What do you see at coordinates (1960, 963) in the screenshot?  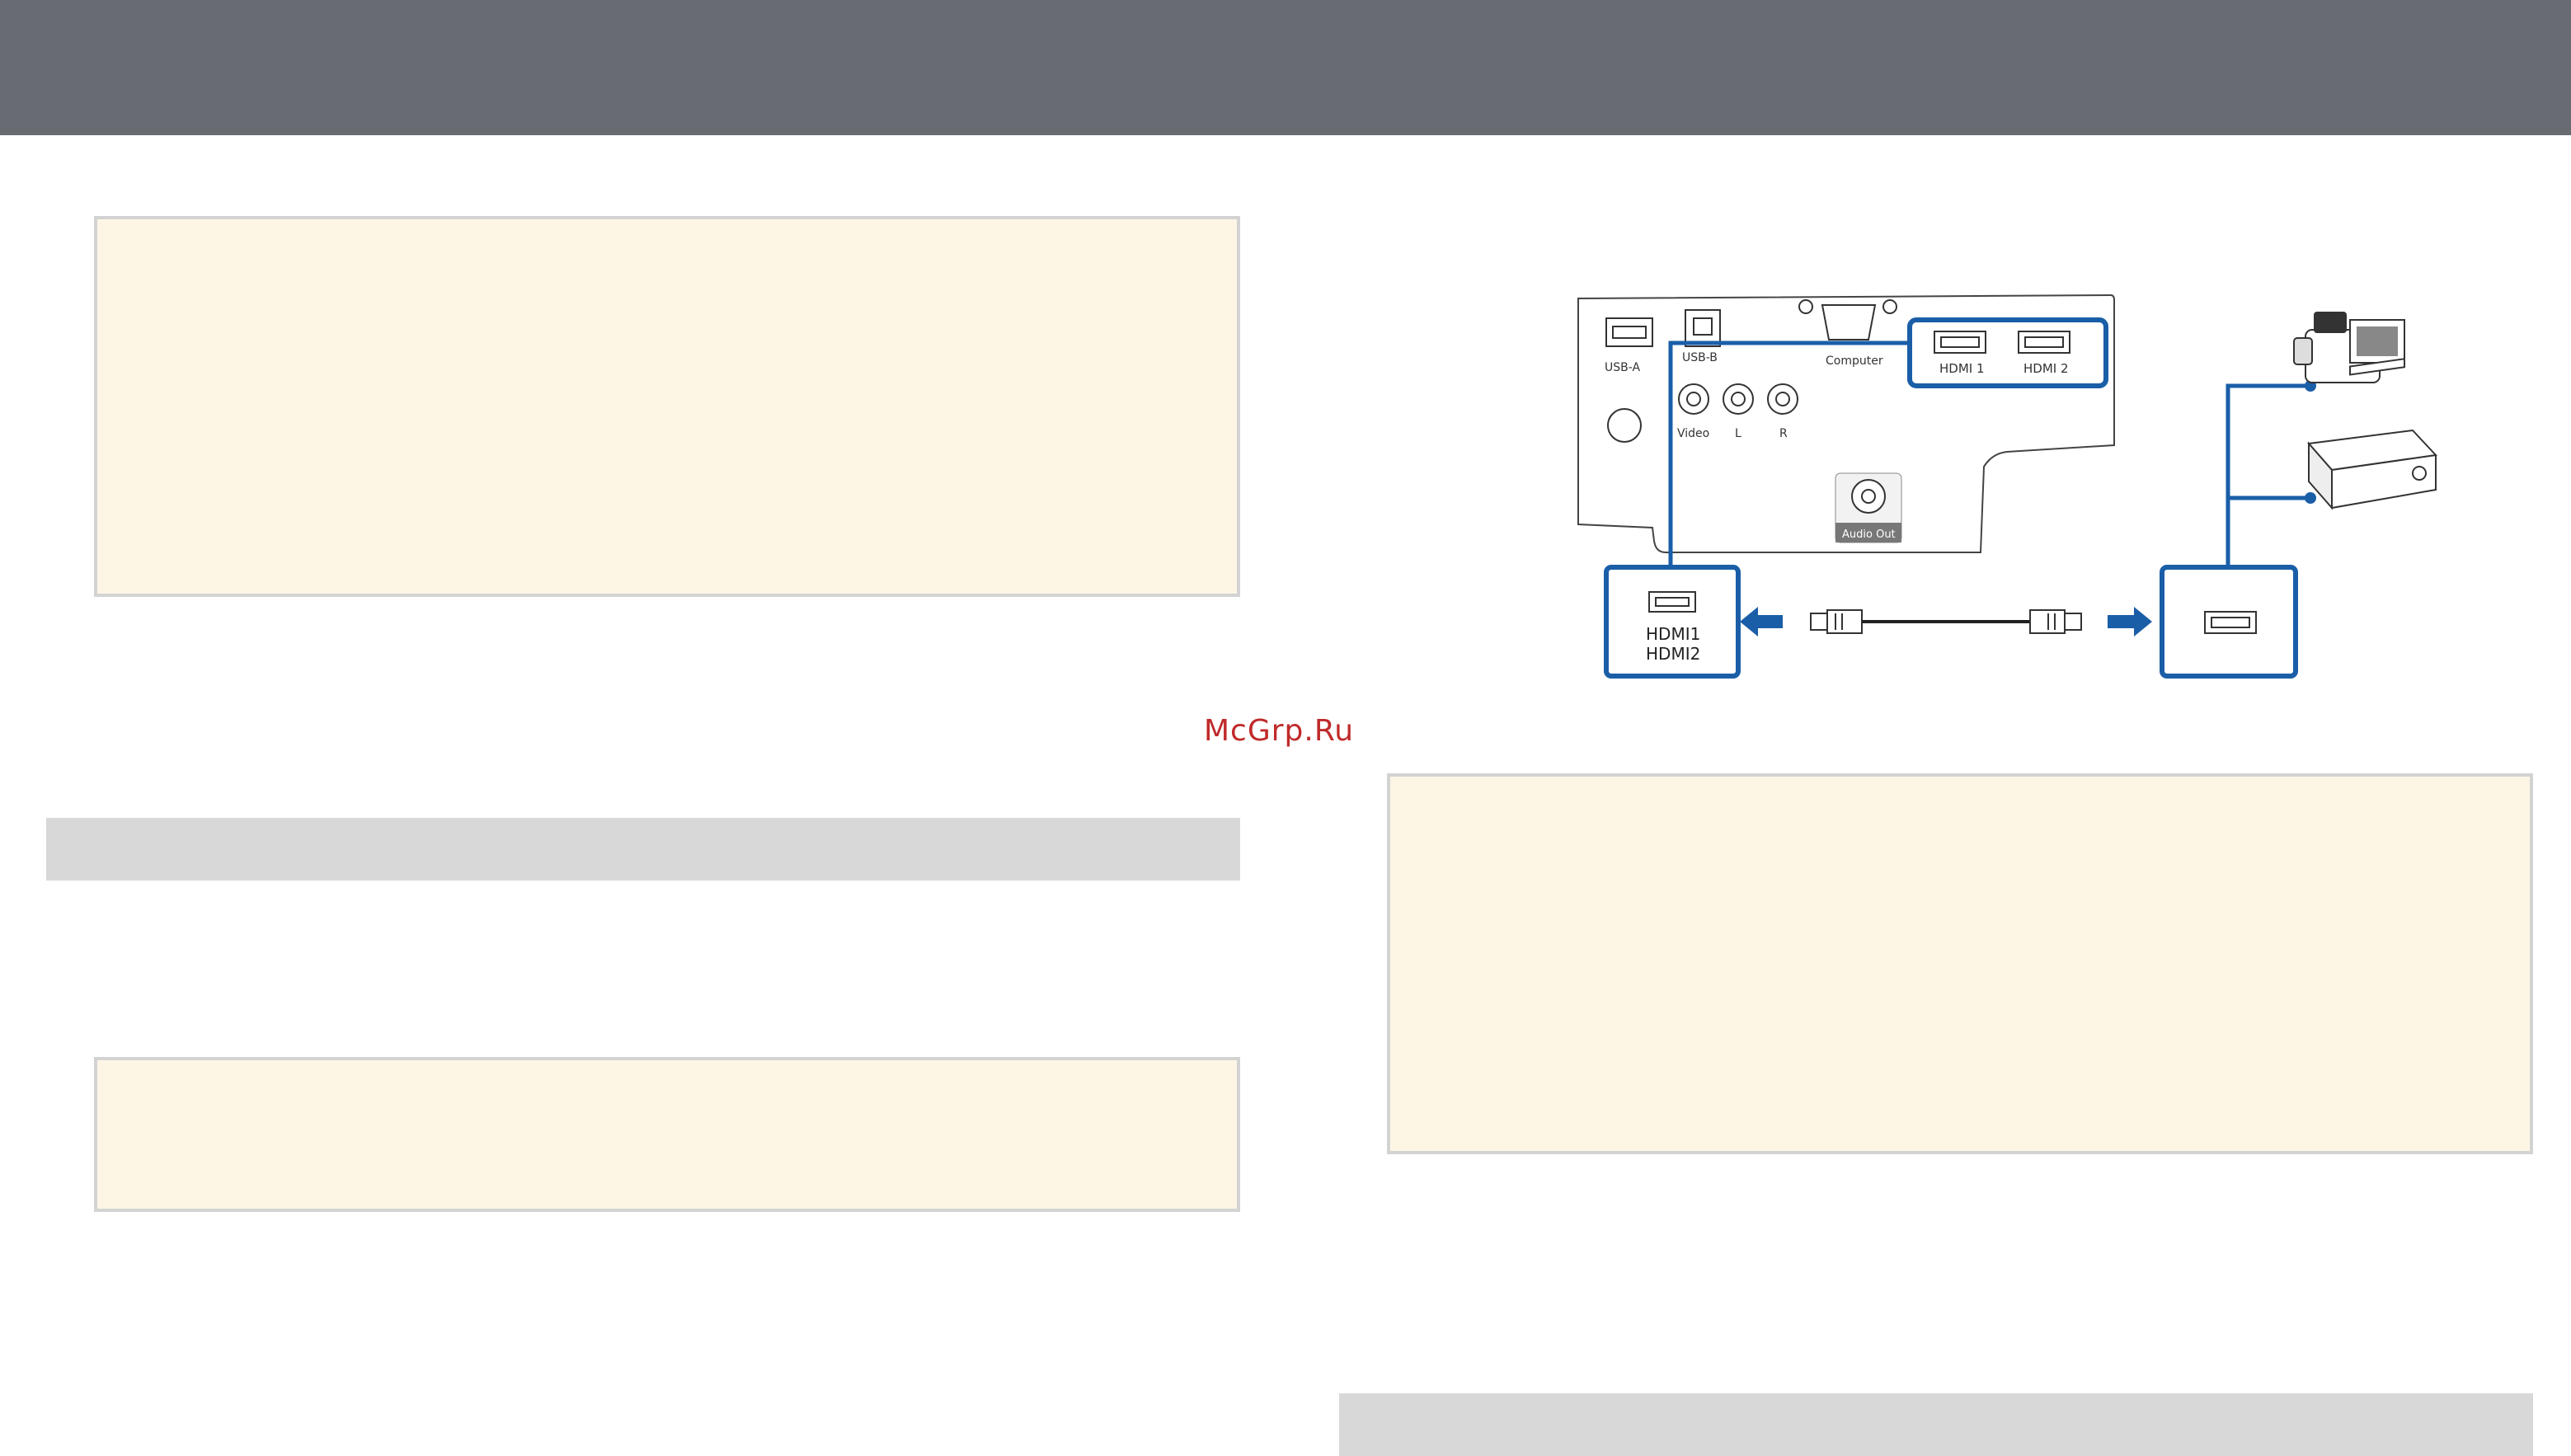 I see `note-box-right` at bounding box center [1960, 963].